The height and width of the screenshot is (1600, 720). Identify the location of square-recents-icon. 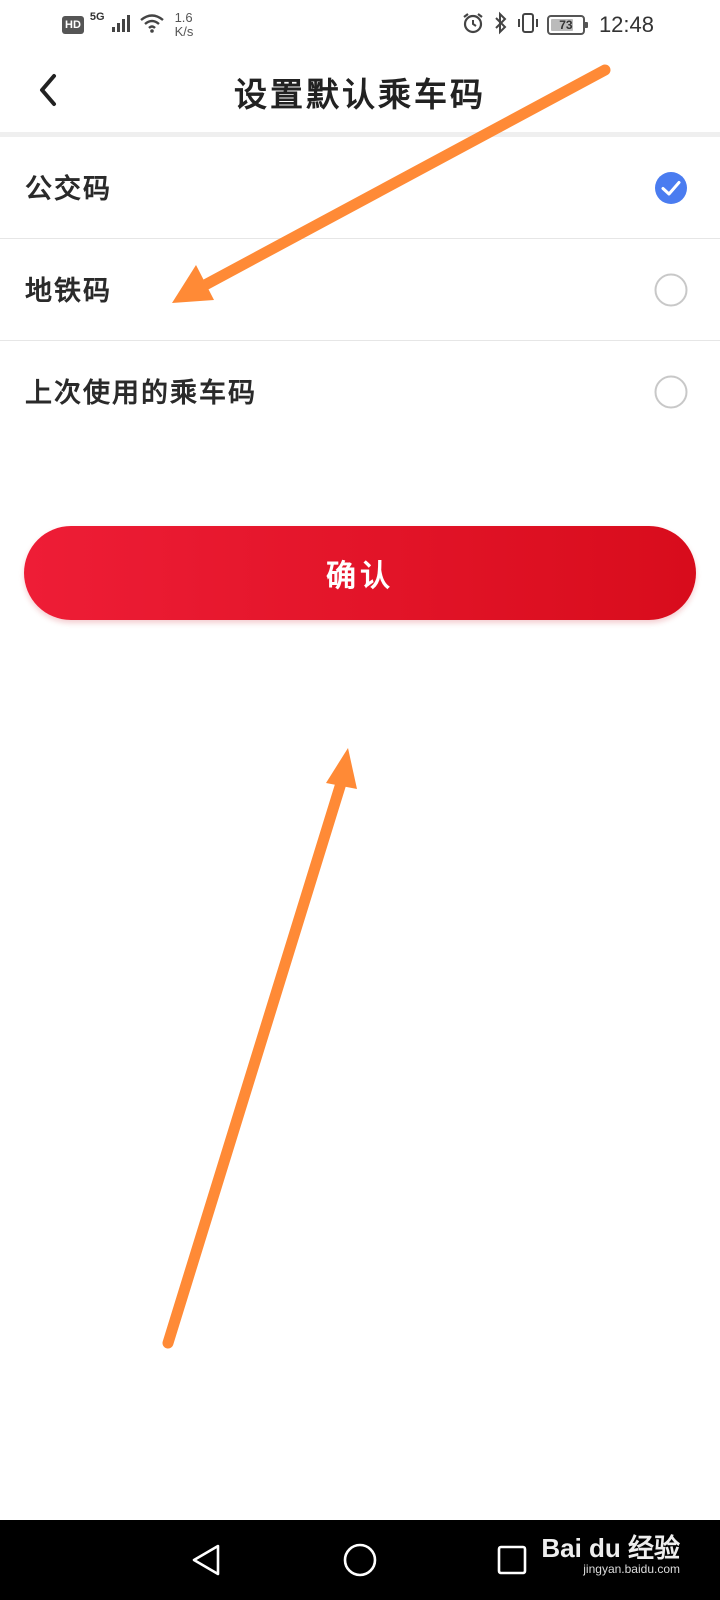
(512, 1560).